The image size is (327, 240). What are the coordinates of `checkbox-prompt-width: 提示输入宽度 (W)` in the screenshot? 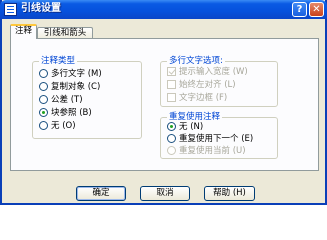 It's located at (207, 72).